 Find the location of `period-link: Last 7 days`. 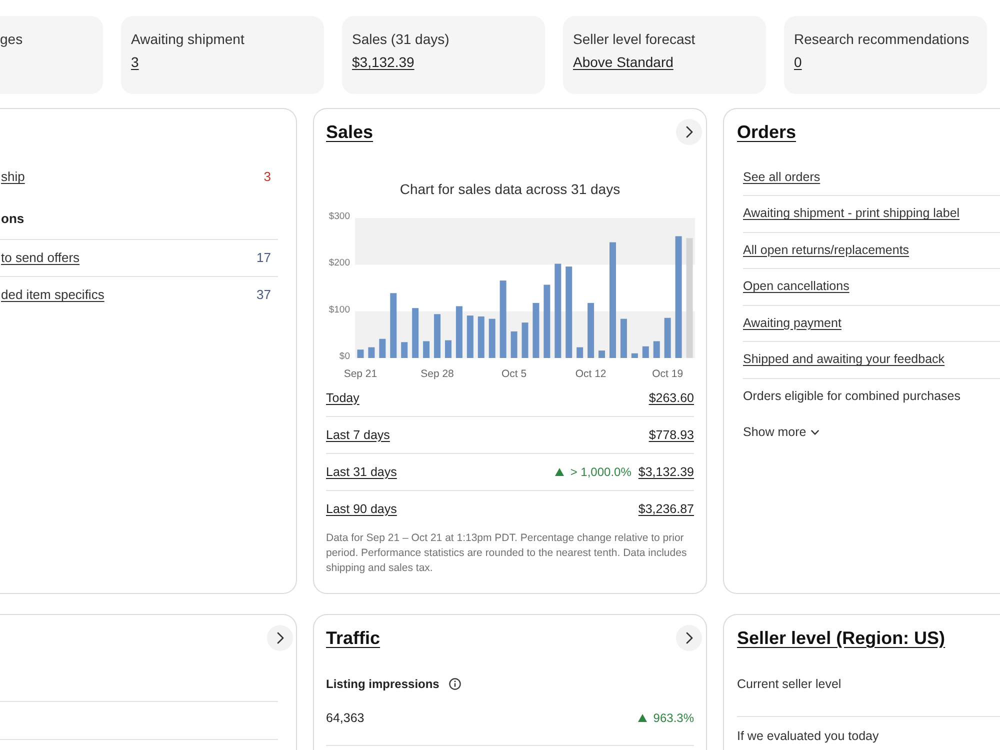

period-link: Last 7 days is located at coordinates (358, 435).